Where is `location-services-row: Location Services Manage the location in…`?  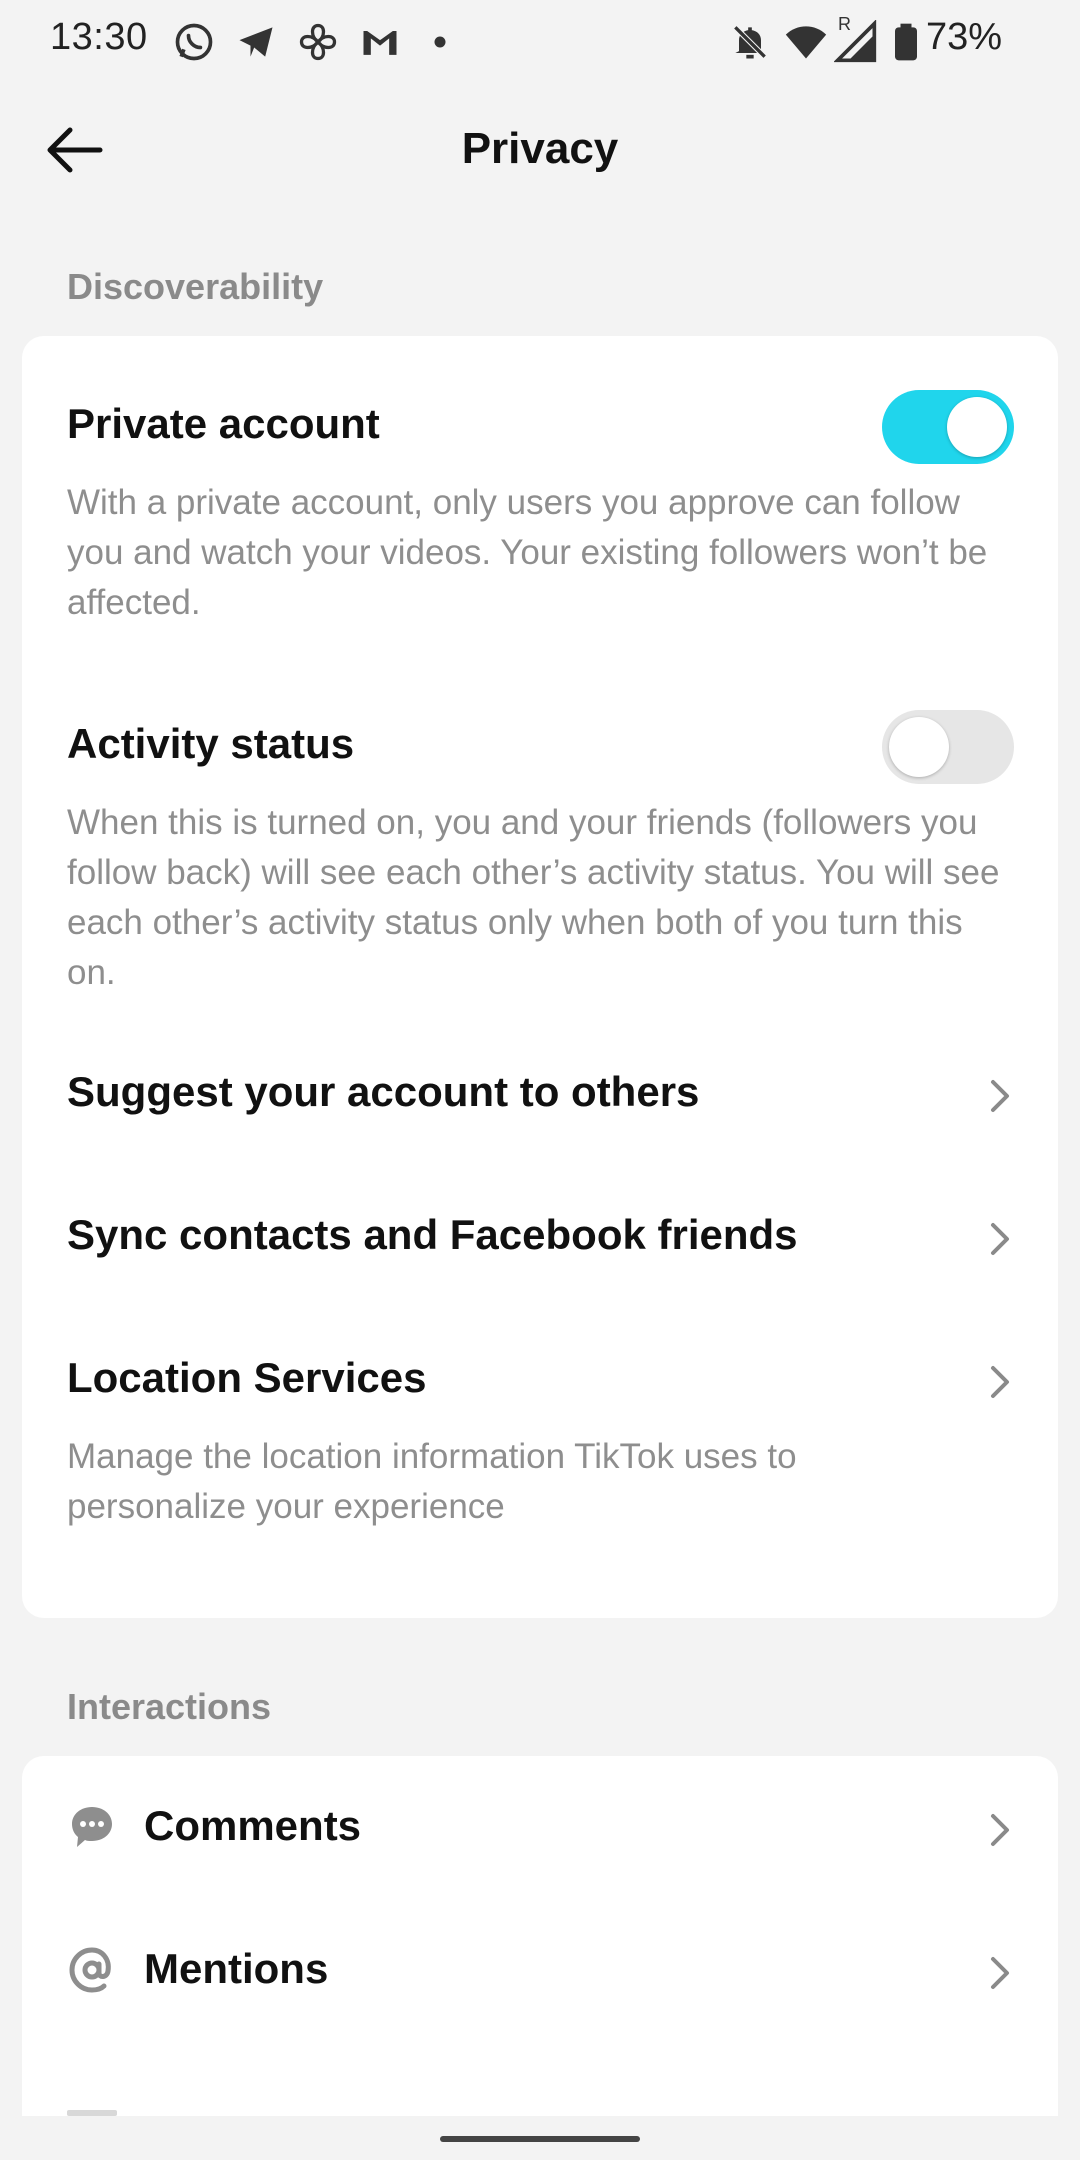 location-services-row: Location Services Manage the location in… is located at coordinates (540, 1457).